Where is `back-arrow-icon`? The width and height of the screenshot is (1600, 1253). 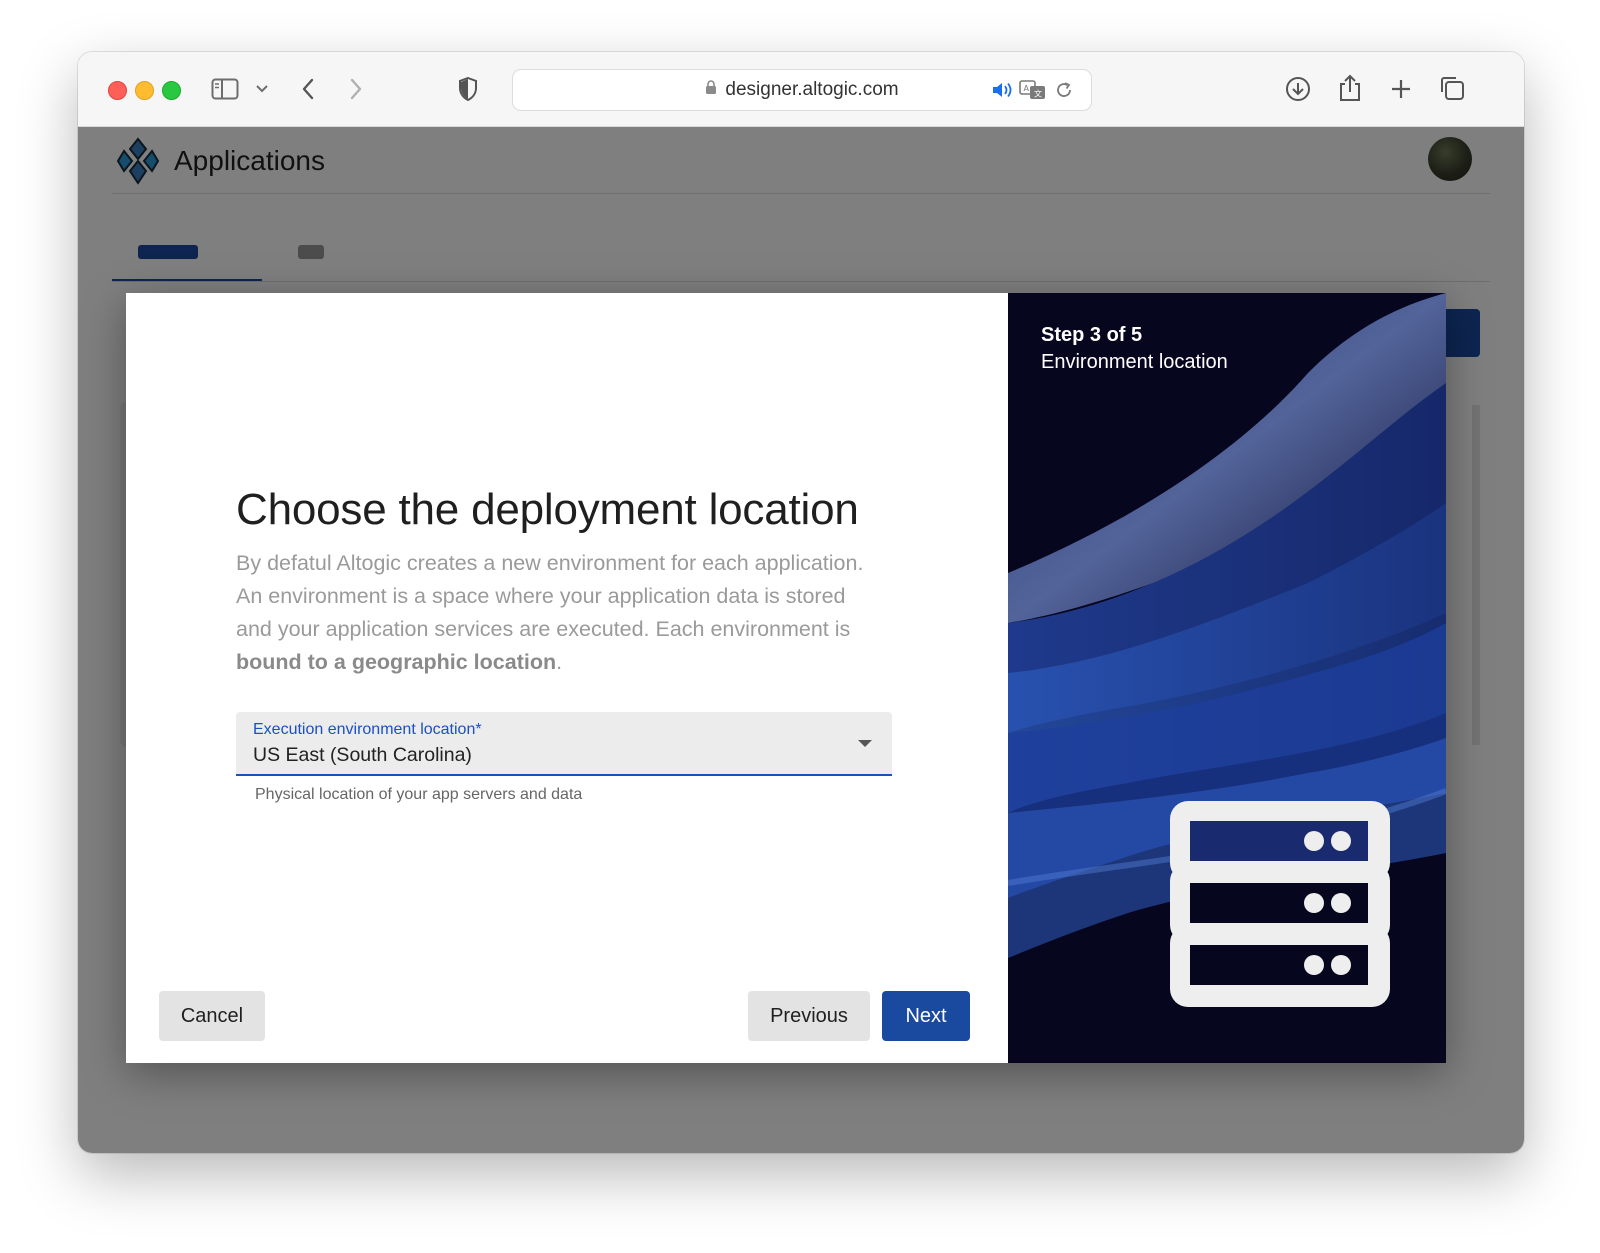
back-arrow-icon is located at coordinates (308, 89).